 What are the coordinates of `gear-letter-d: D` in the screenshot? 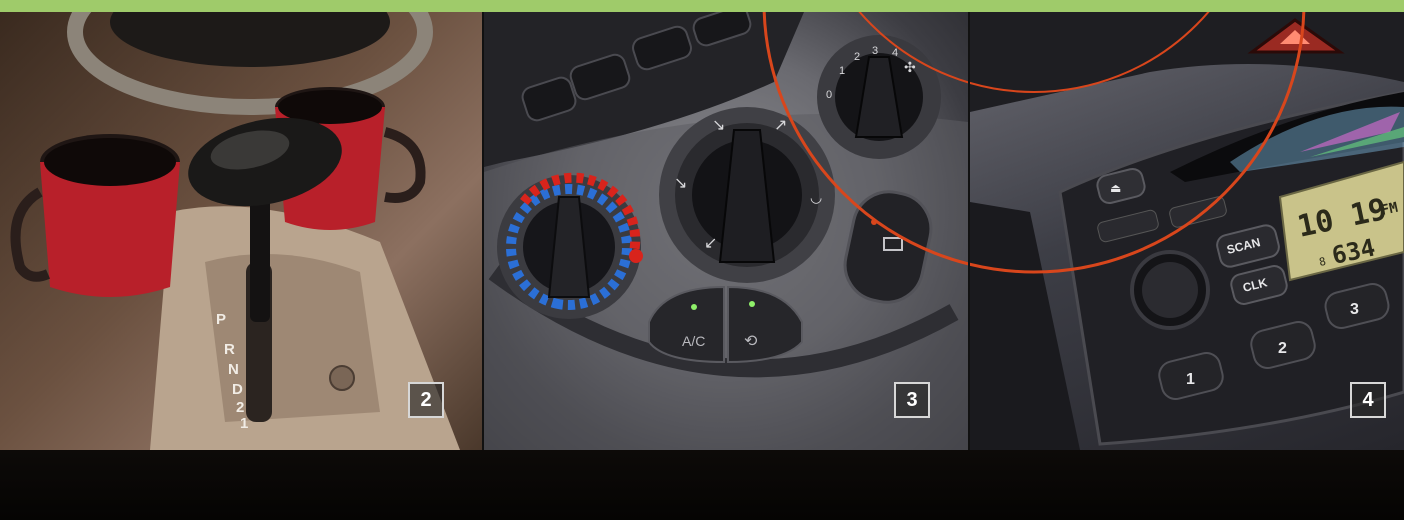 It's located at (237, 389).